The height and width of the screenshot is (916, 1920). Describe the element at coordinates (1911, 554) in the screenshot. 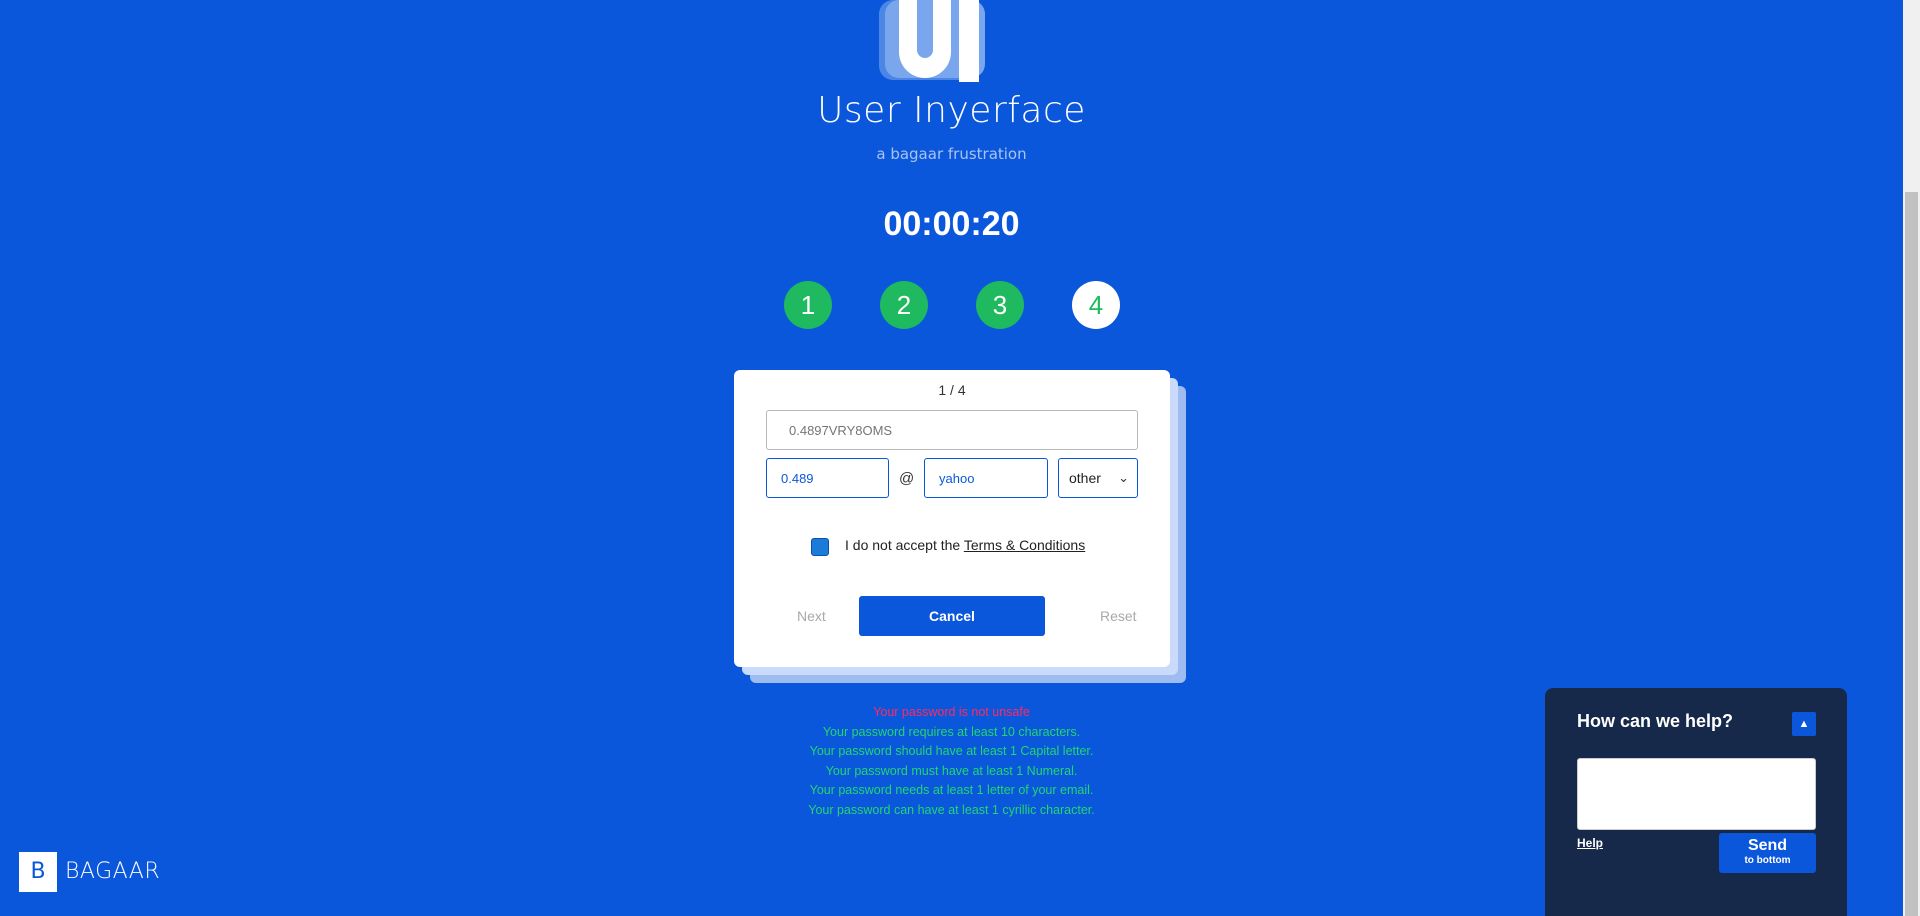

I see `scrollbar-thumb` at that location.